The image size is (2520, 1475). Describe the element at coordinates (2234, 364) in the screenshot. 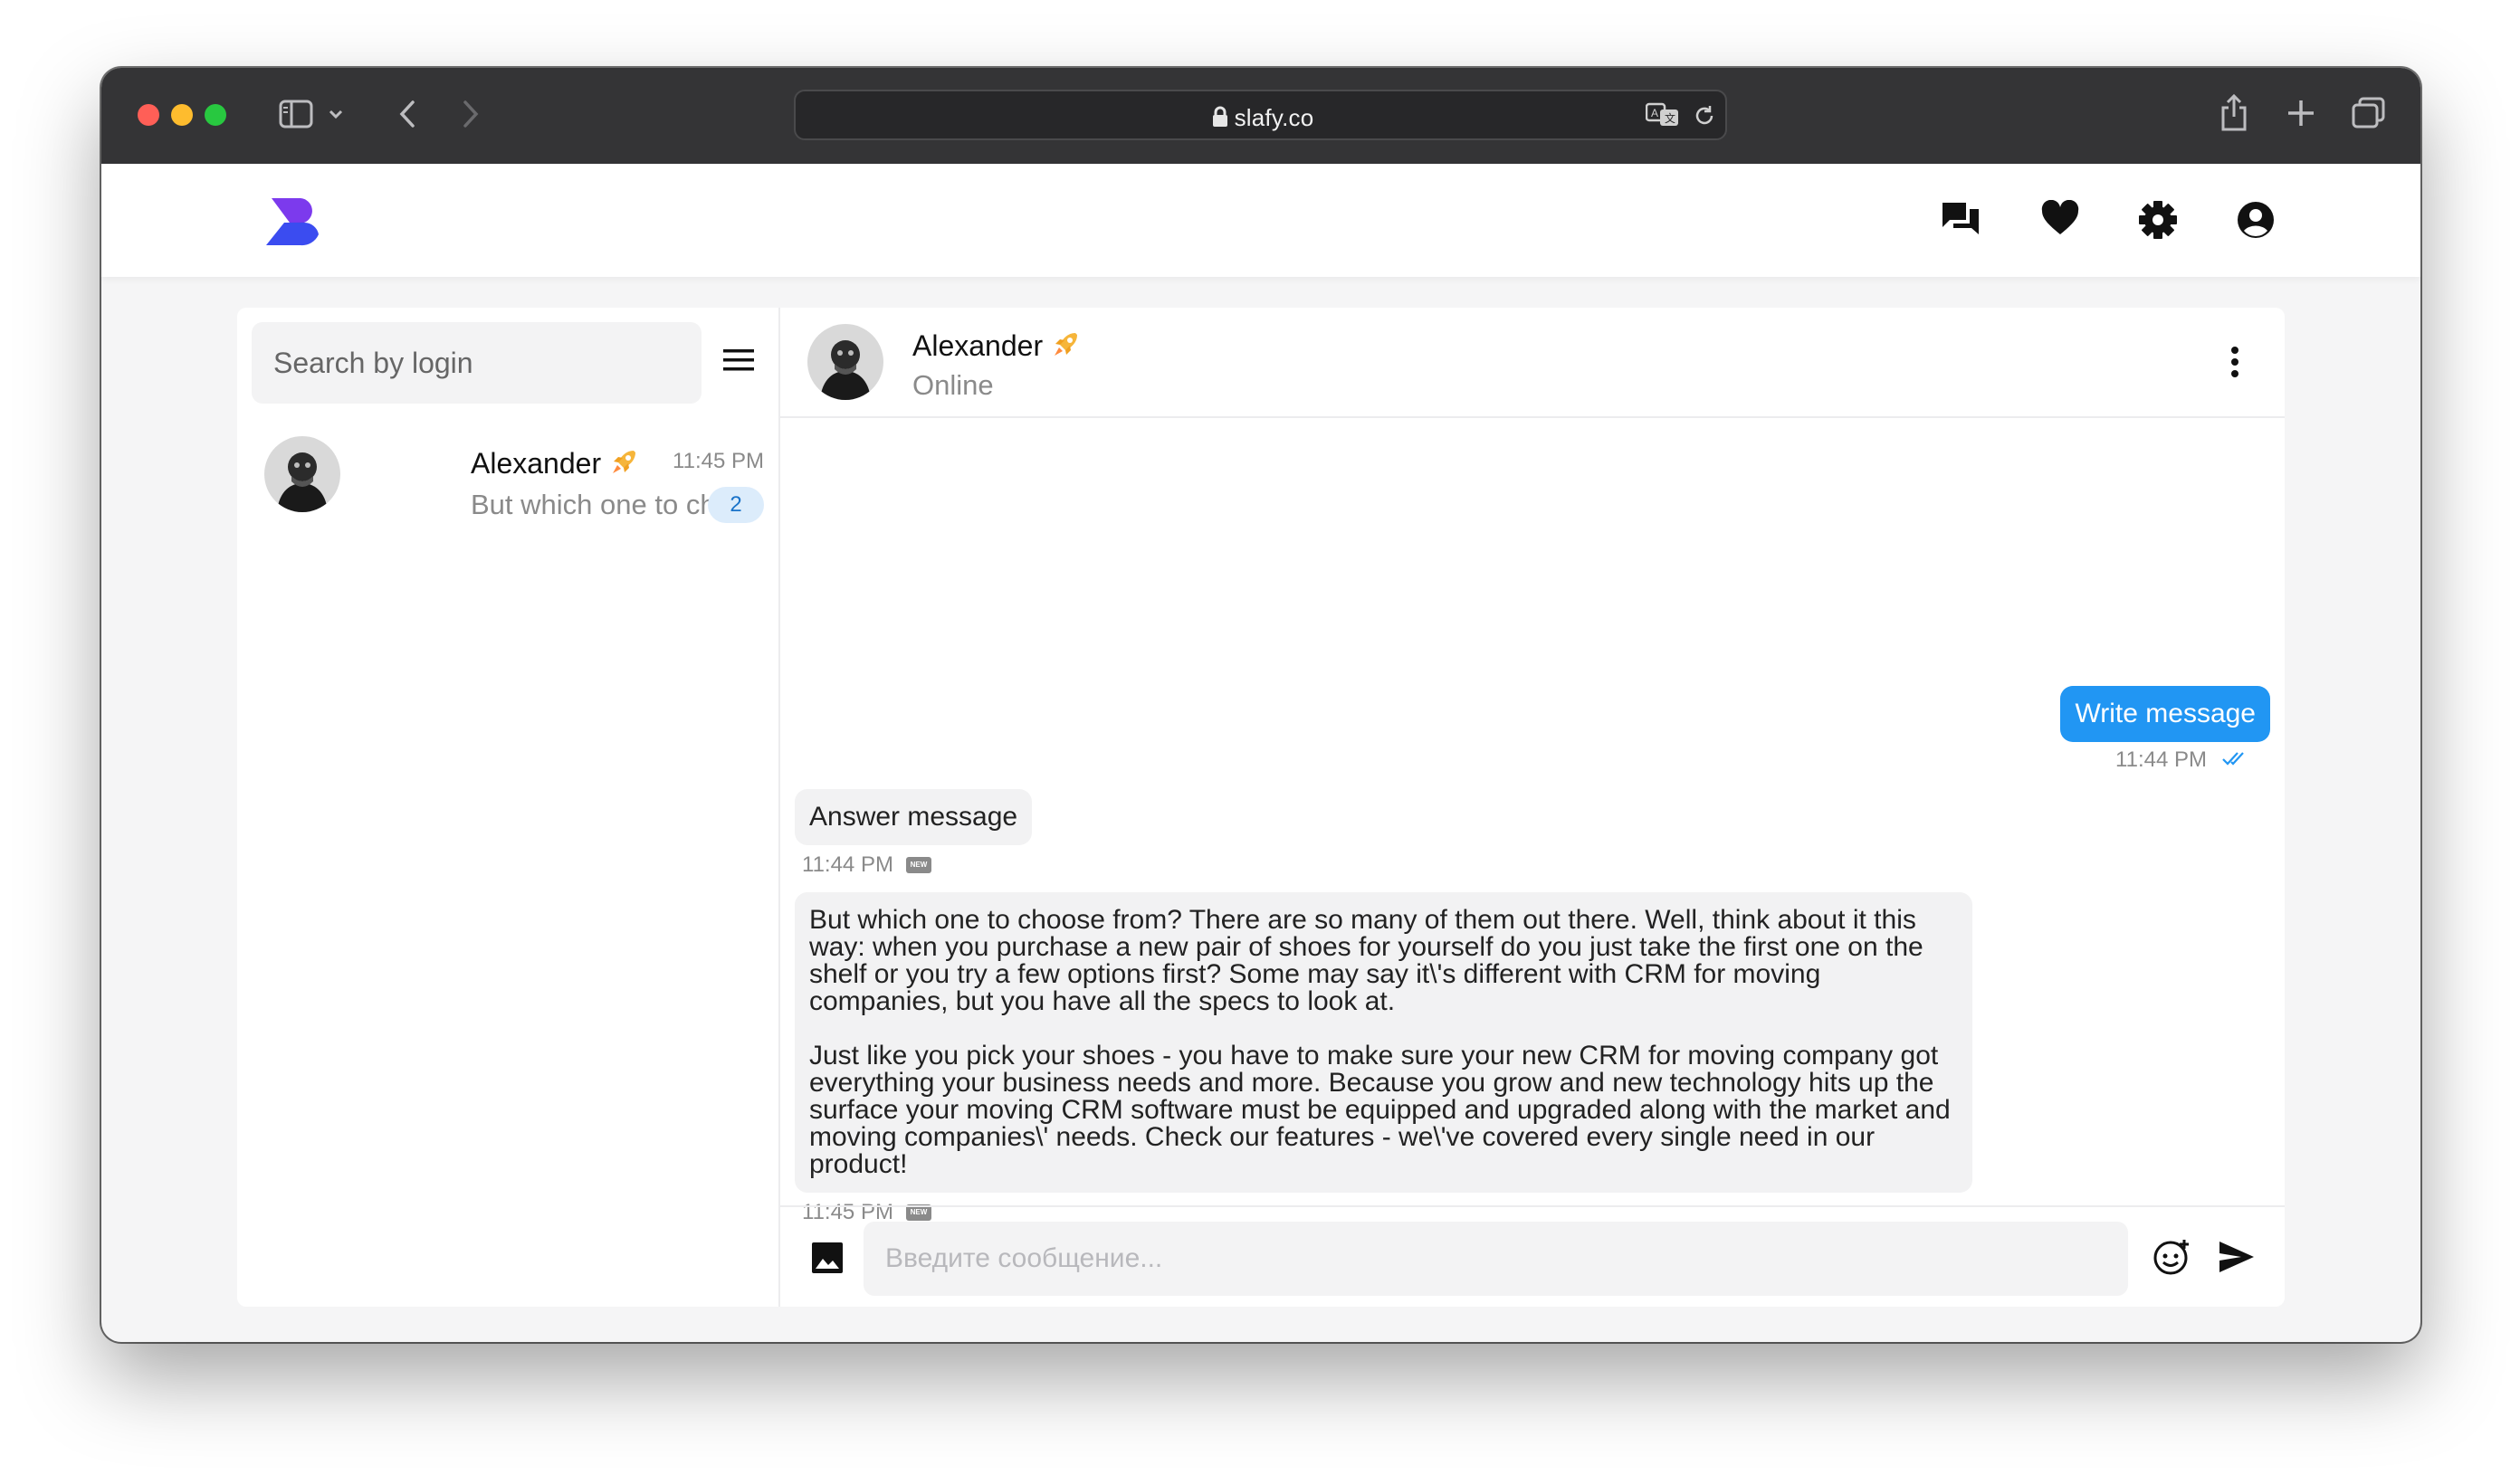

I see `more-options-icon` at that location.